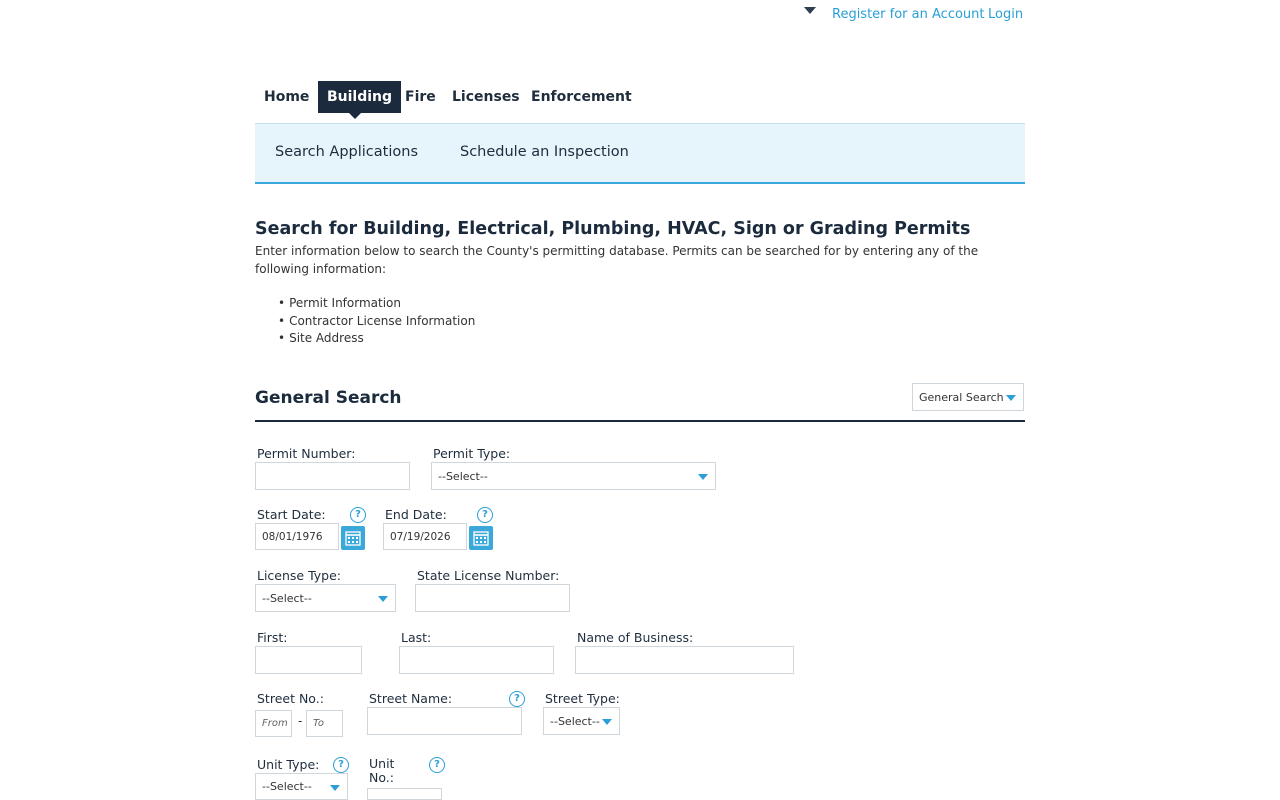  What do you see at coordinates (297, 536) in the screenshot?
I see `start-date-input` at bounding box center [297, 536].